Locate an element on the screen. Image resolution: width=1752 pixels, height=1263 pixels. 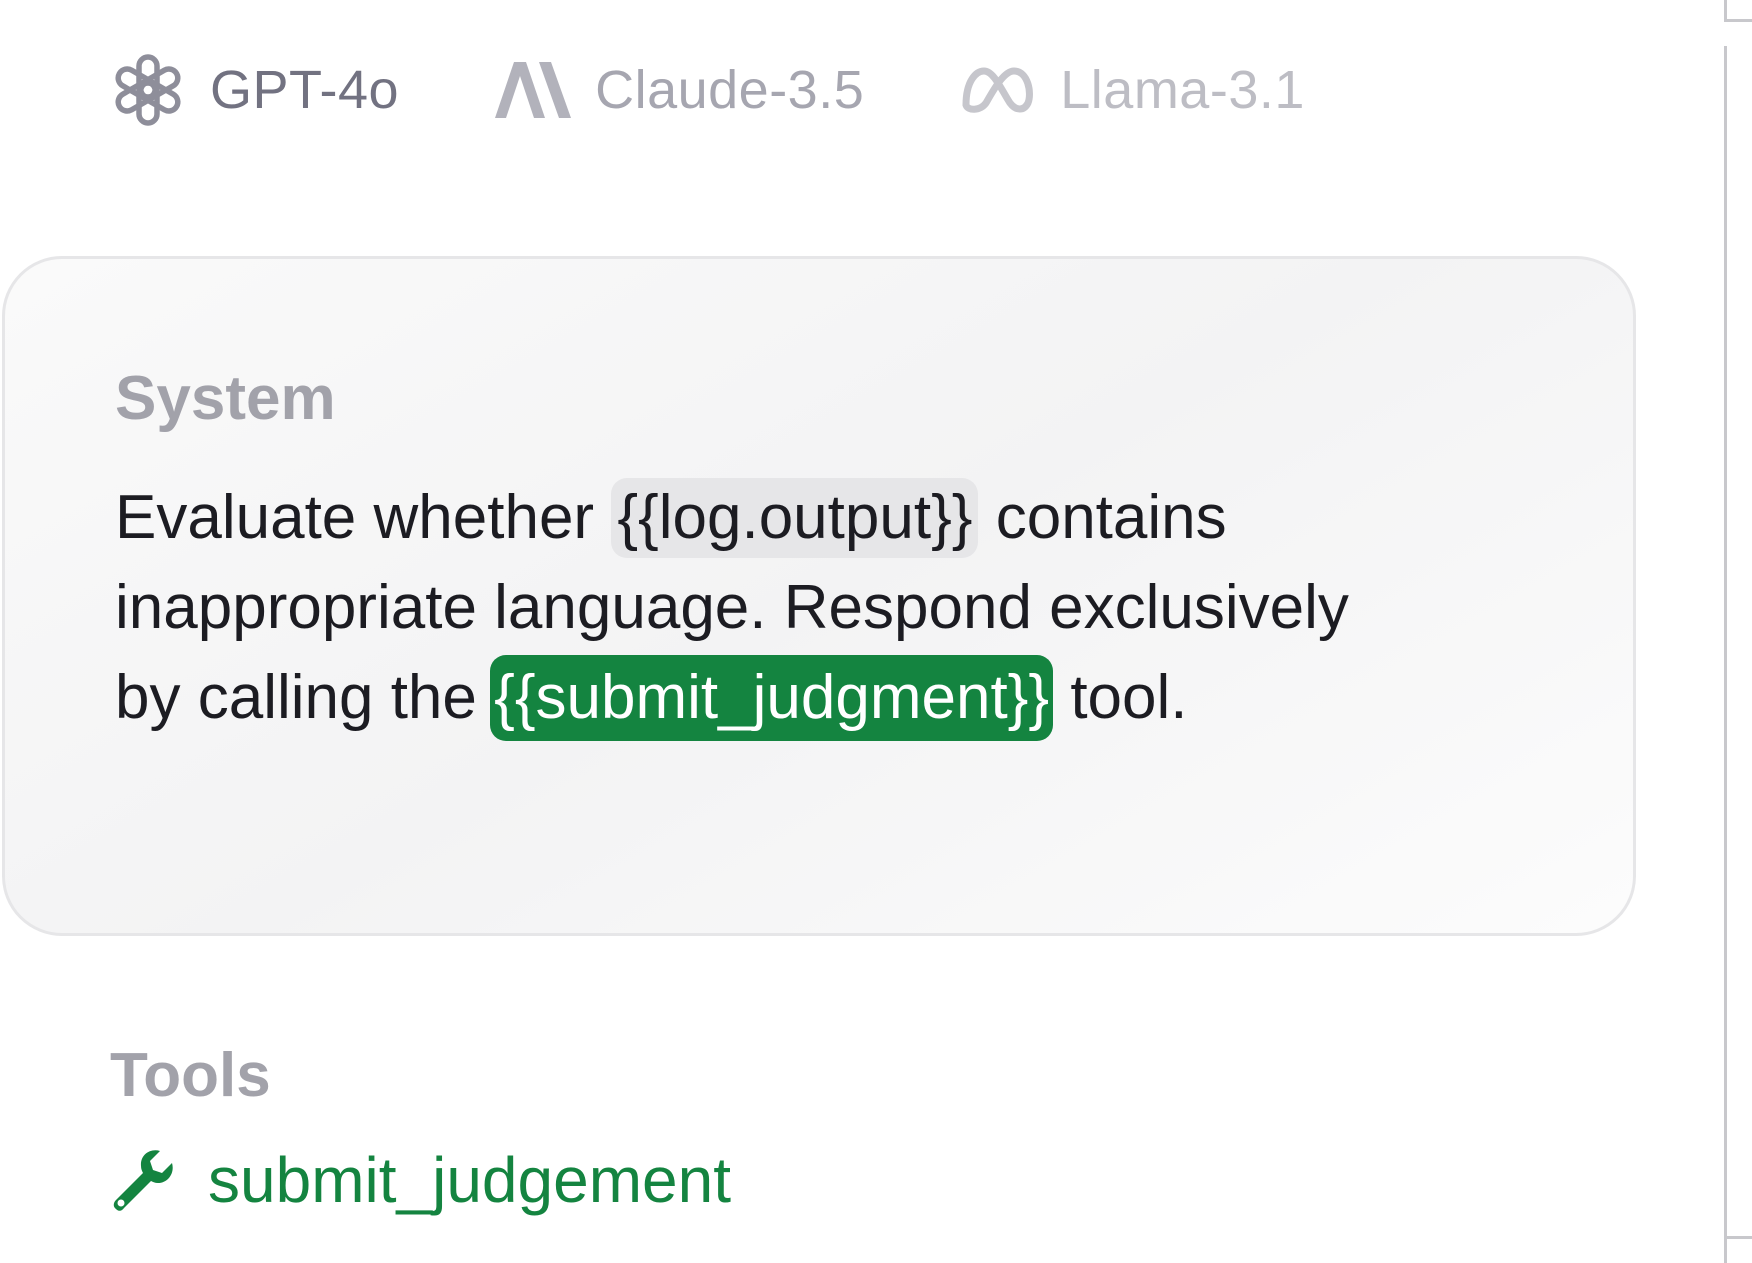
panel-edge-corner-bottom is located at coordinates (1738, 1249).